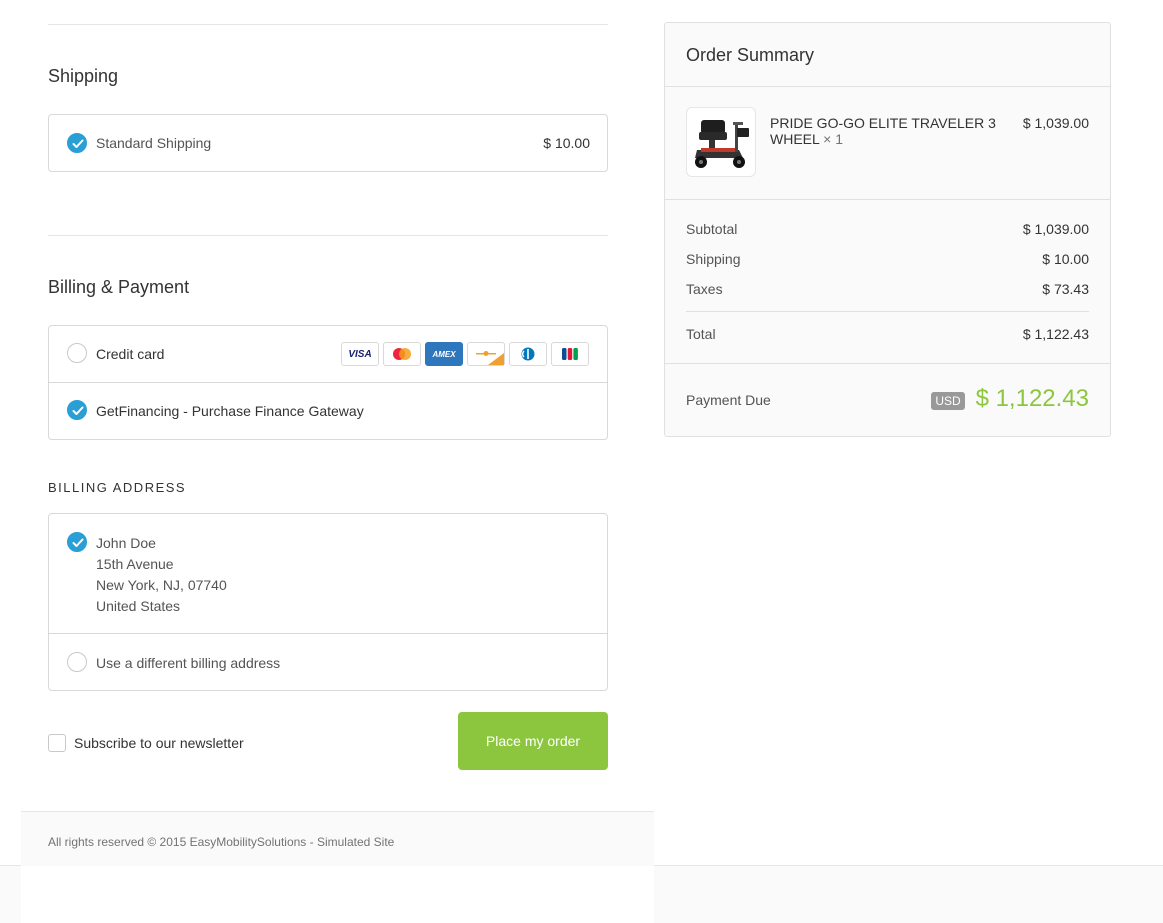 The height and width of the screenshot is (923, 1163). Describe the element at coordinates (119, 287) in the screenshot. I see `payment-title: Billing & Payment` at that location.